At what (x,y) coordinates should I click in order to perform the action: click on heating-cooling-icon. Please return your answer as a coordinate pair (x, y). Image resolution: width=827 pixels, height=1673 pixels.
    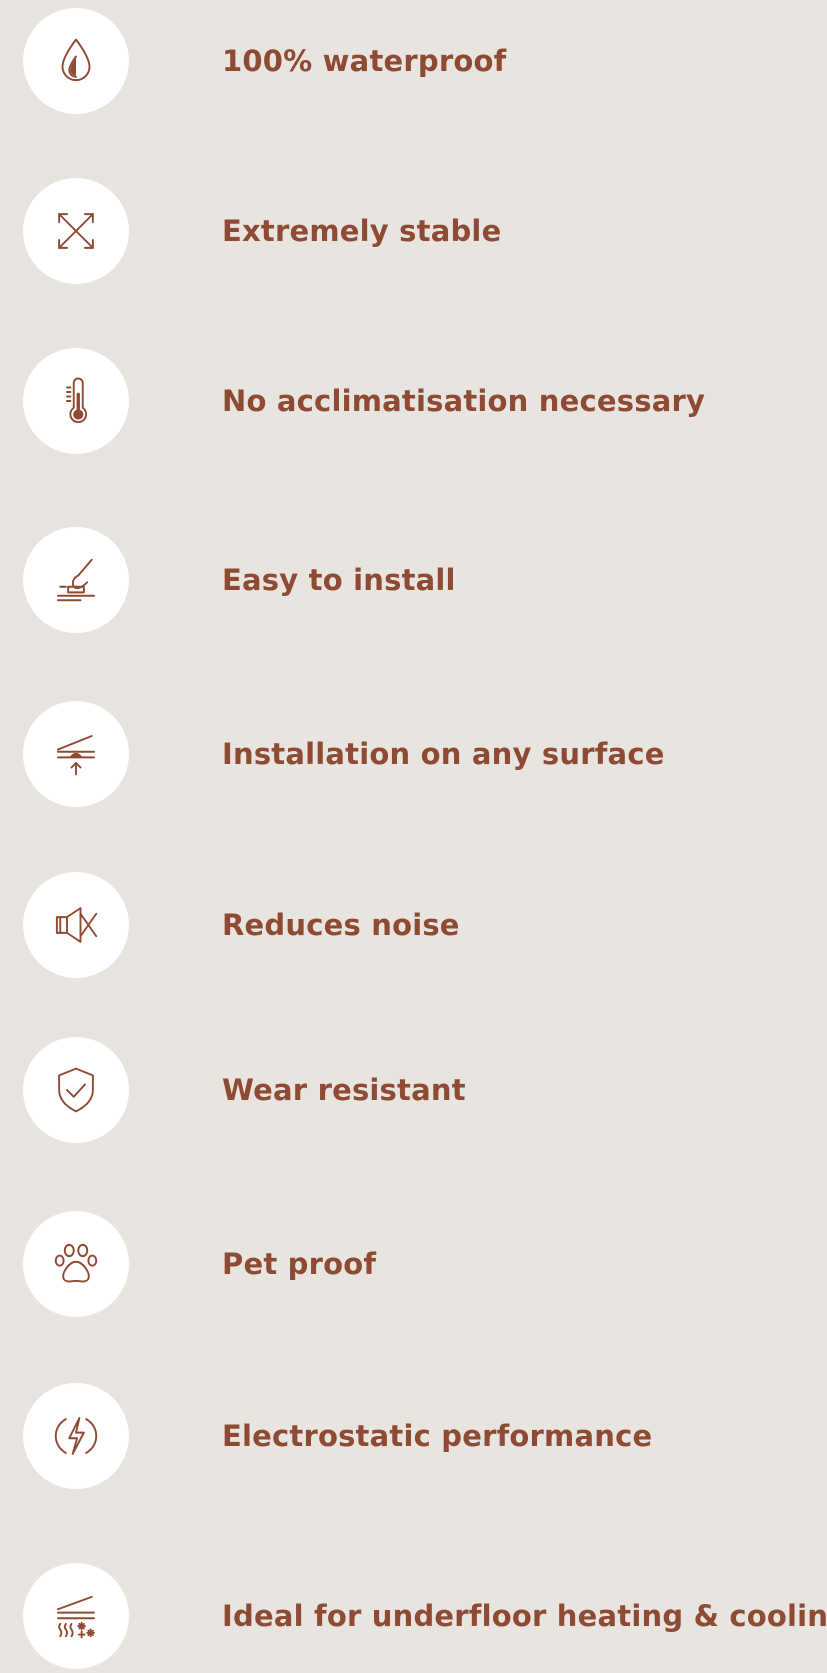
    Looking at the image, I should click on (76, 1617).